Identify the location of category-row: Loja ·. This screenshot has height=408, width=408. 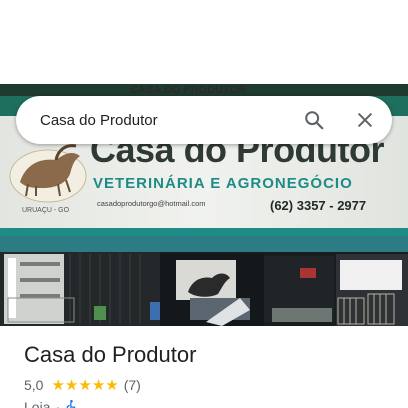
(51, 403).